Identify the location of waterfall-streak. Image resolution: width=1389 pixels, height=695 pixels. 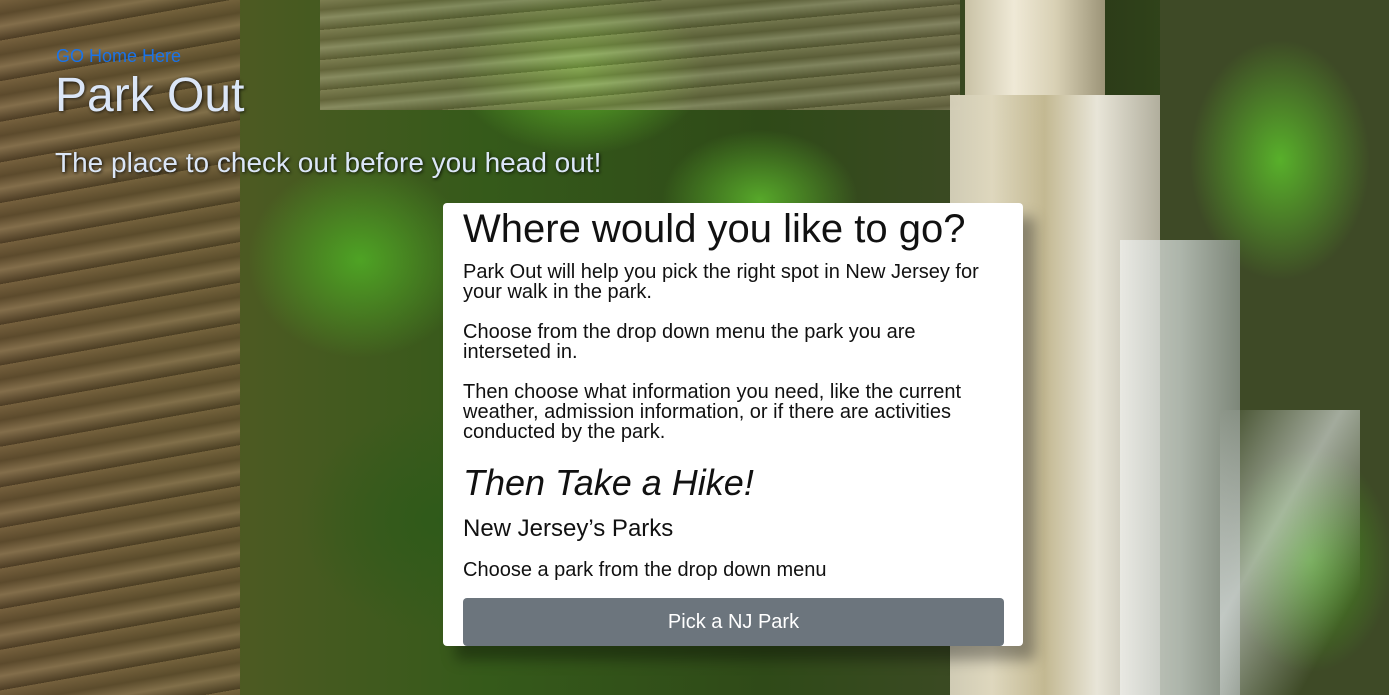
(1290, 552).